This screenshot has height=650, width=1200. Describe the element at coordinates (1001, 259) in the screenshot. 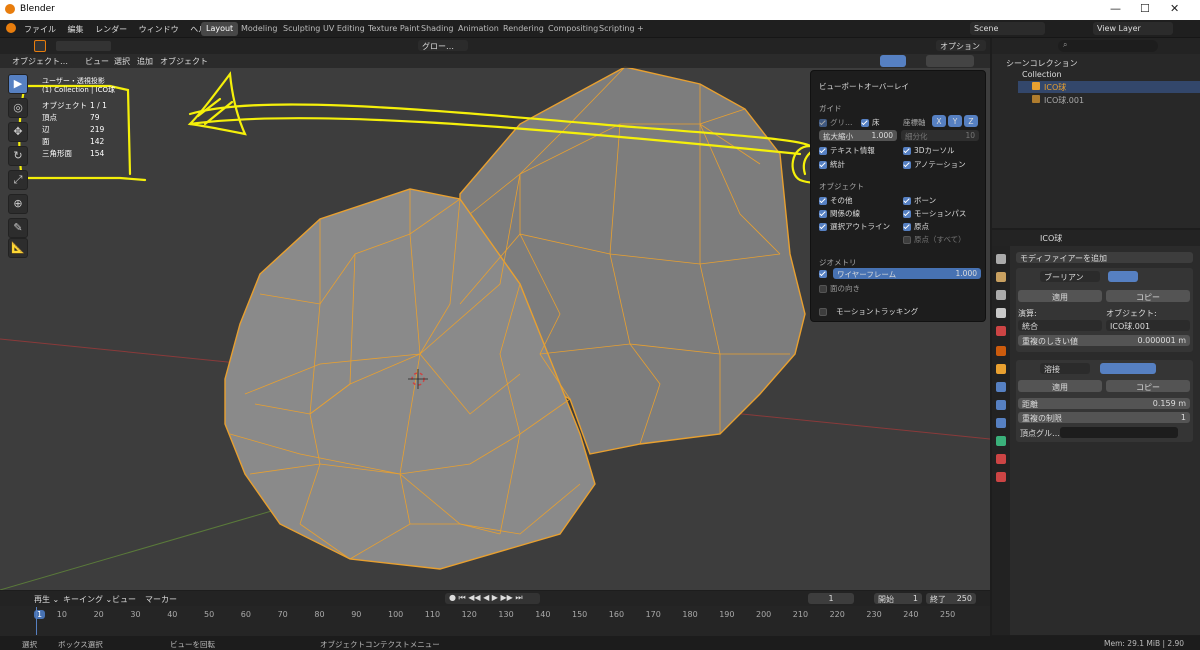

I see `tool-tab-icon` at that location.